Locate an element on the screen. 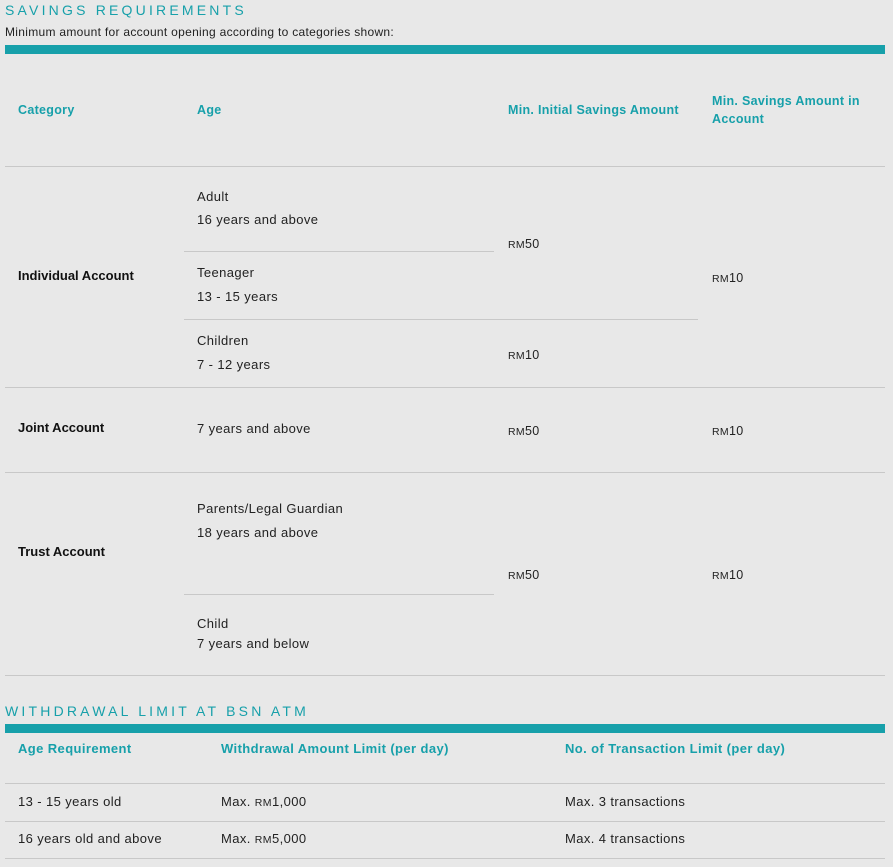  savings-accent-bar is located at coordinates (445, 49).